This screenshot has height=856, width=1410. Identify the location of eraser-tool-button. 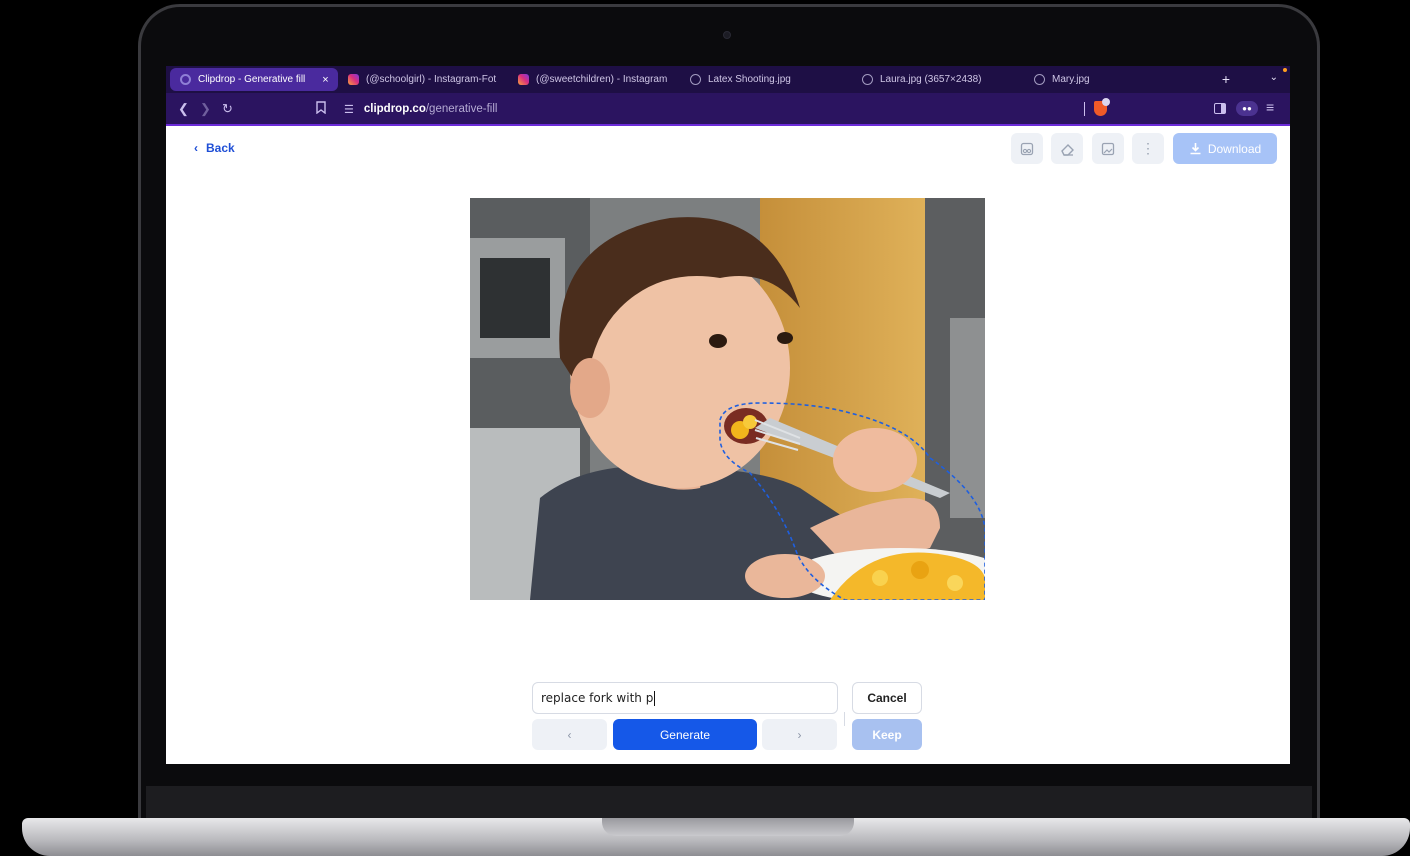
(1067, 148).